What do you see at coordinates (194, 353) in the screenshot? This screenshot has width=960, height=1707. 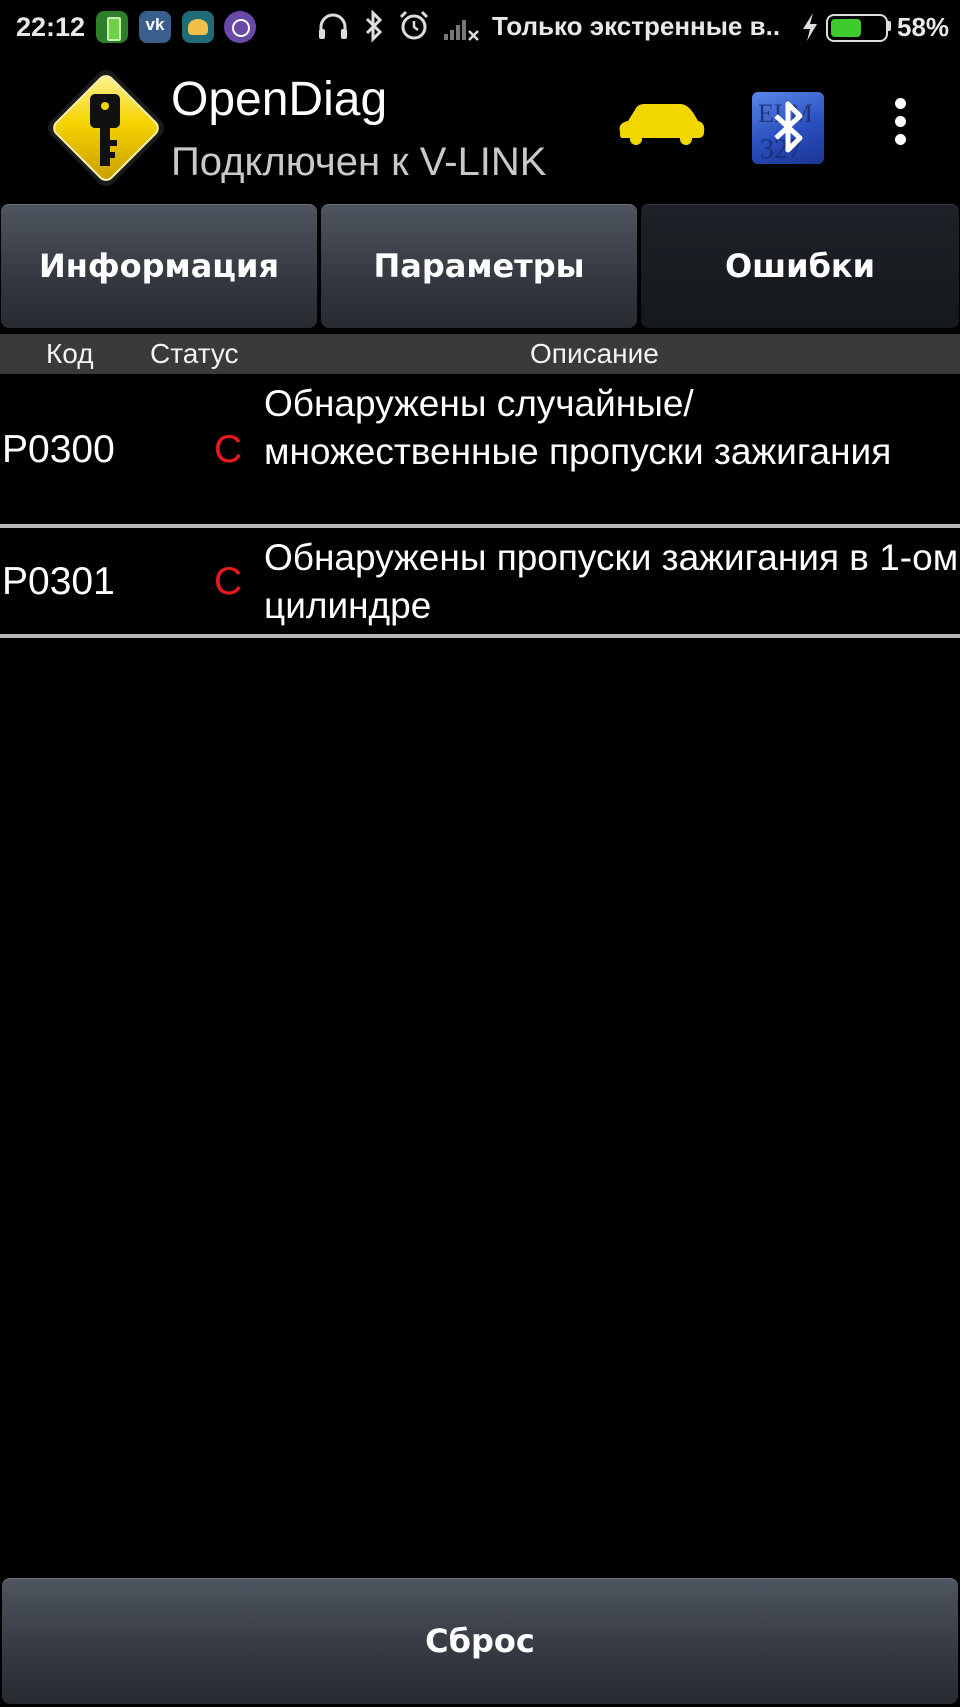 I see `header-status: Статус` at bounding box center [194, 353].